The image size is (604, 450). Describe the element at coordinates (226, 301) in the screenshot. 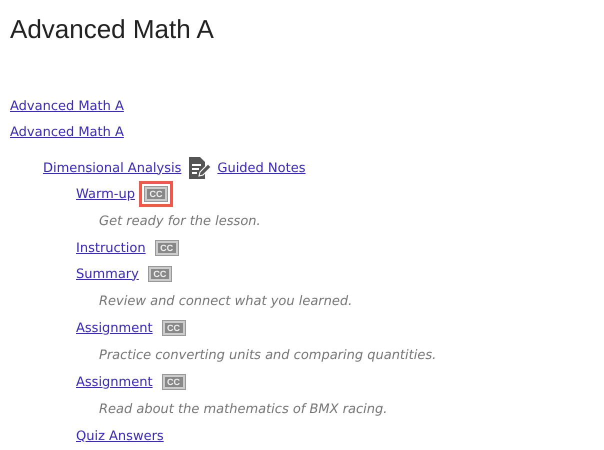

I see `lesson-description: Review and connect what you learned.` at that location.